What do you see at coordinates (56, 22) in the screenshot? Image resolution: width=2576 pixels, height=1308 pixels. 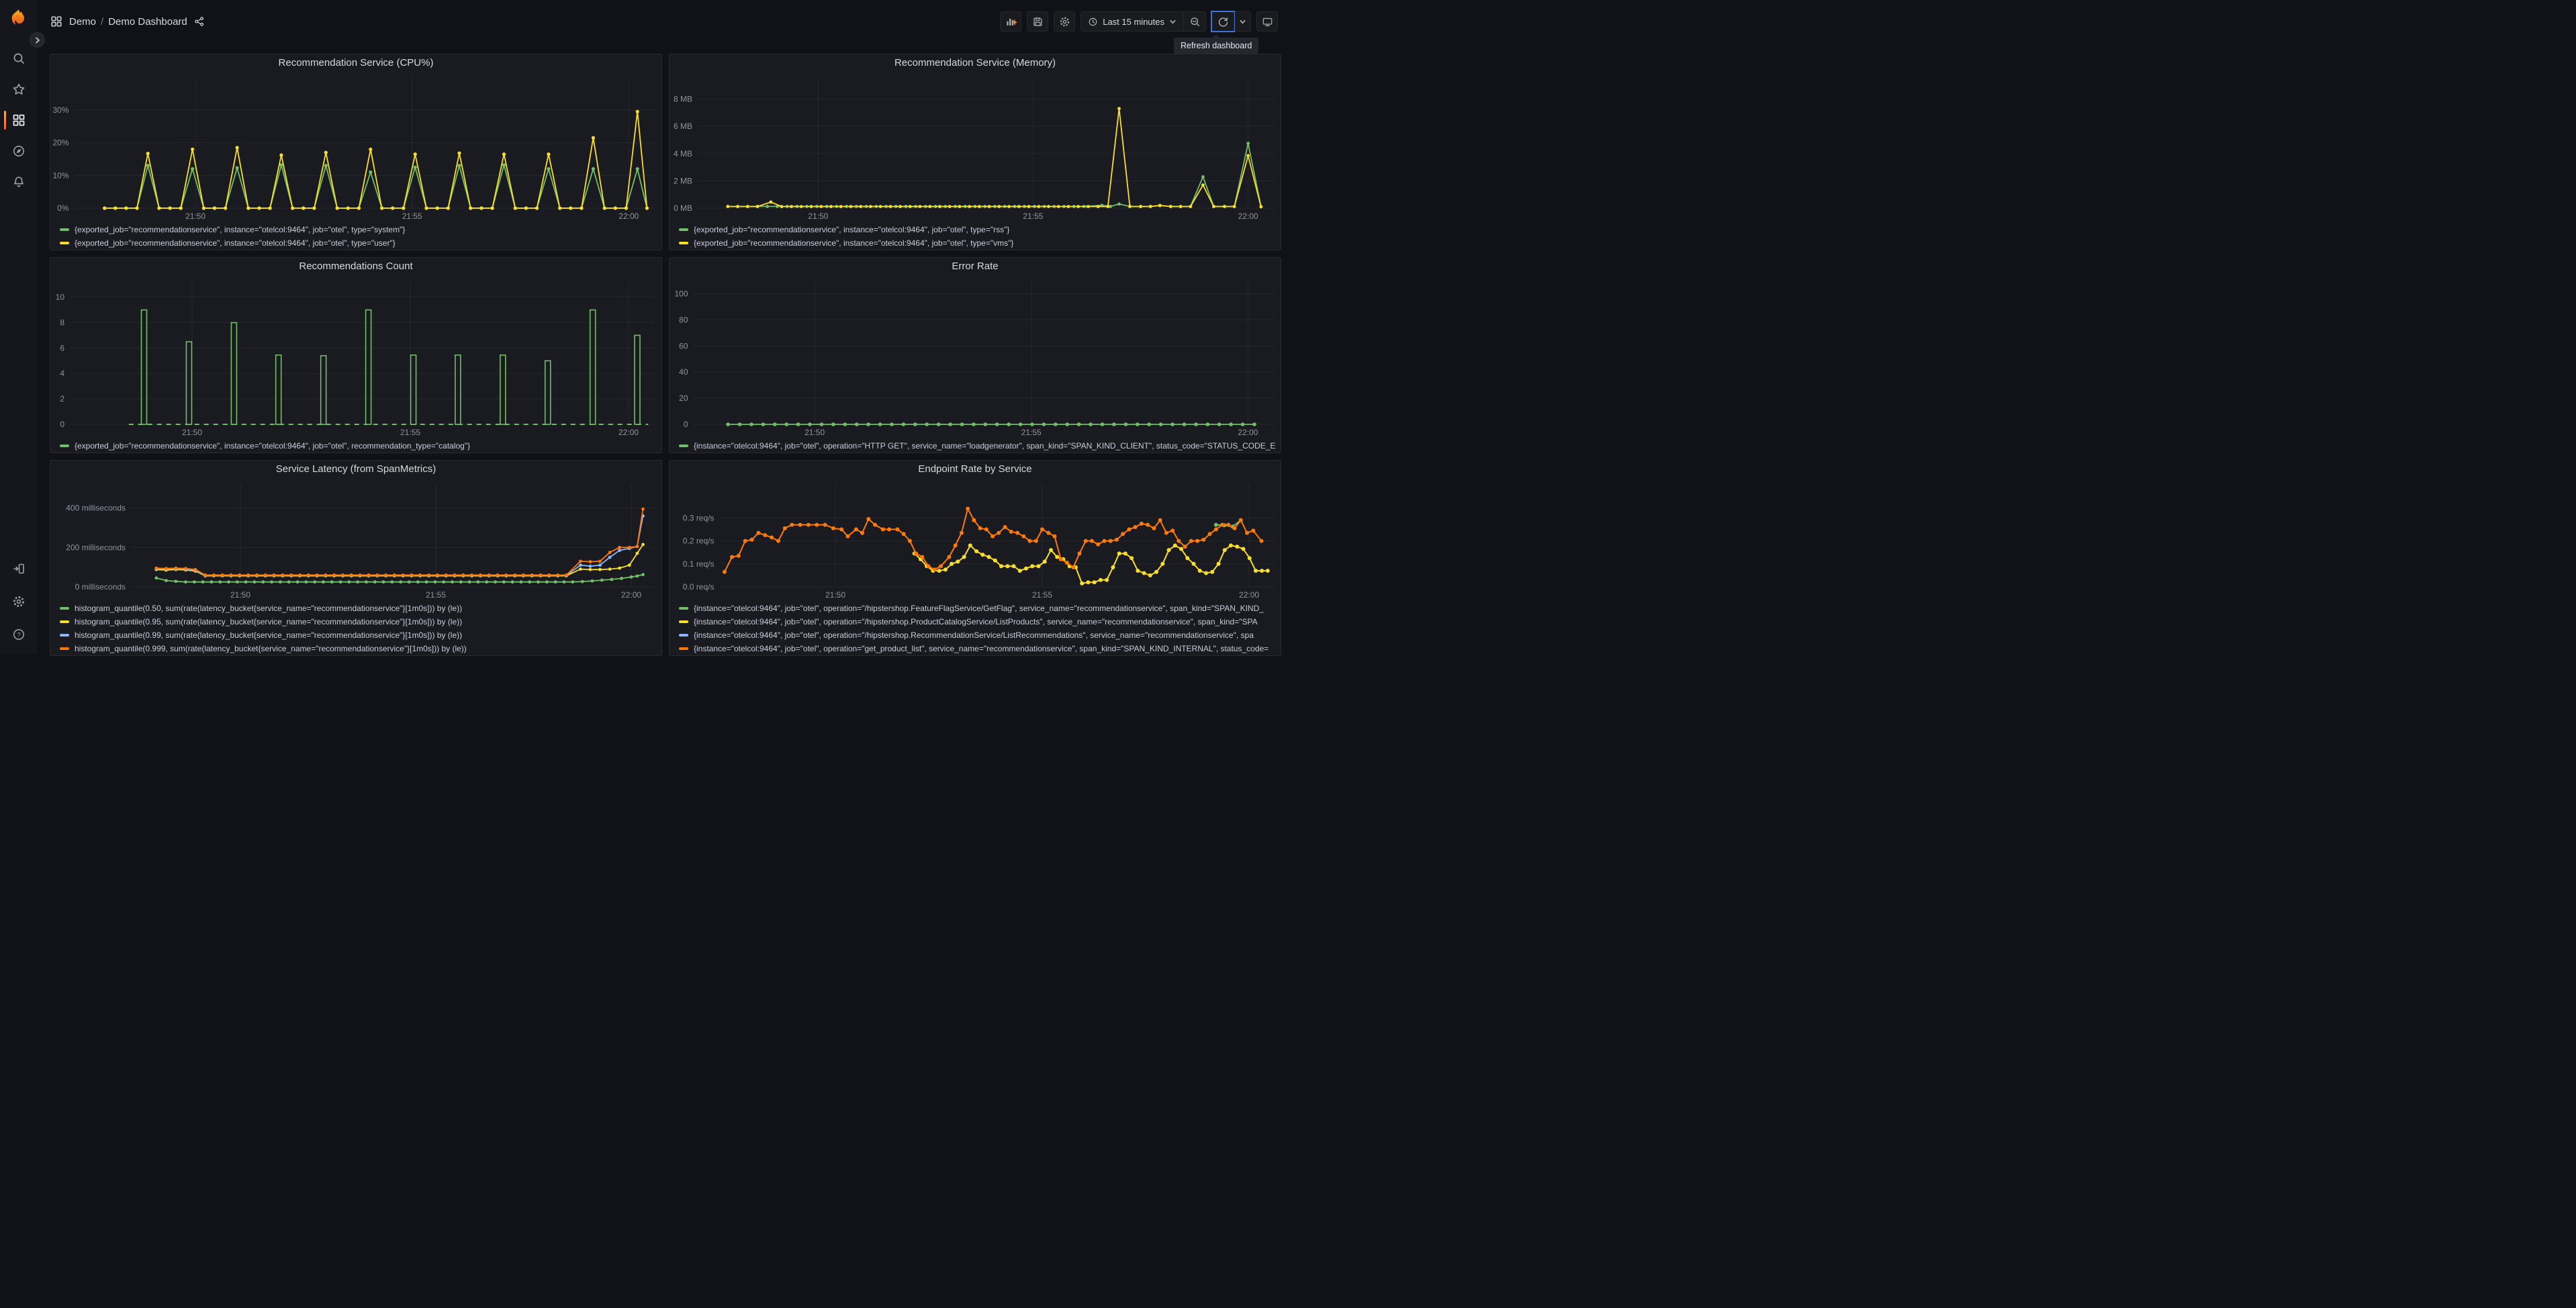 I see `dashboard-grid-icon` at bounding box center [56, 22].